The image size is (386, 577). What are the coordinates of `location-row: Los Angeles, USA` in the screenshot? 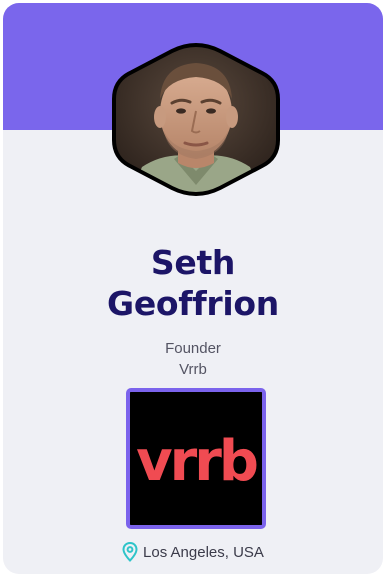 It's located at (193, 552).